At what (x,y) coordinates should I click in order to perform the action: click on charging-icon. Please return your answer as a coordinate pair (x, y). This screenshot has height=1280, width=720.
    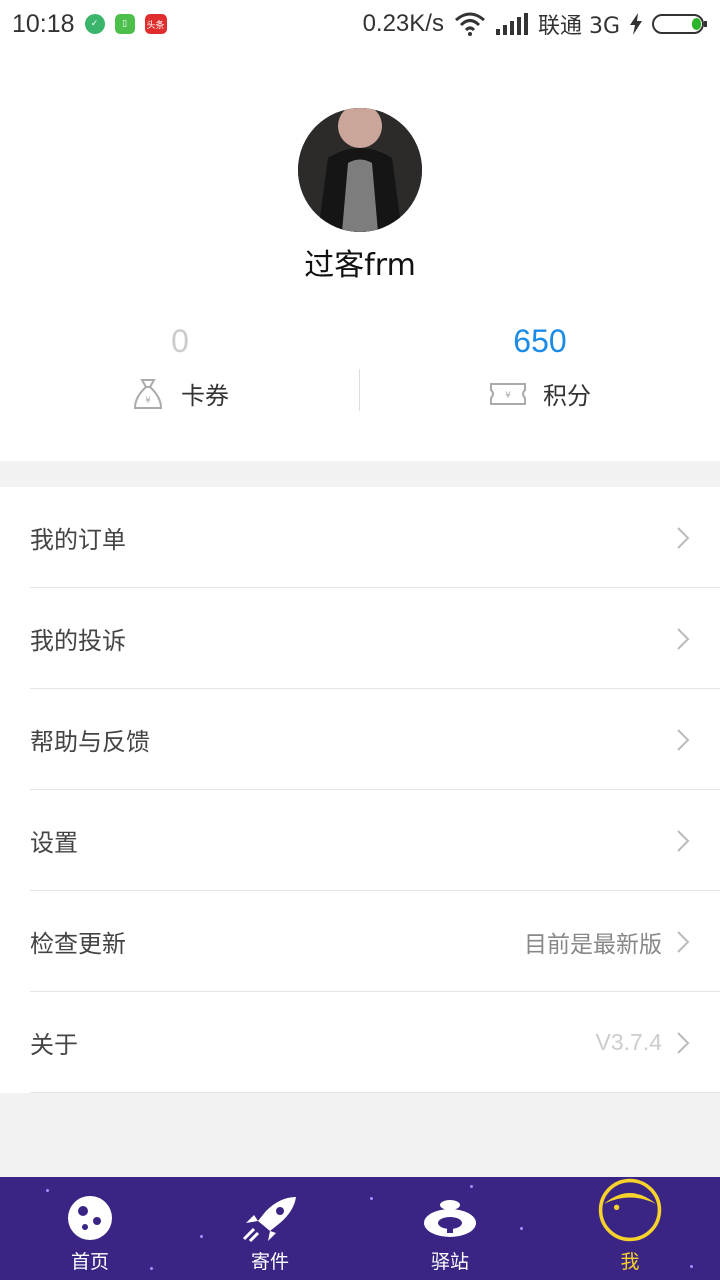
    Looking at the image, I should click on (636, 24).